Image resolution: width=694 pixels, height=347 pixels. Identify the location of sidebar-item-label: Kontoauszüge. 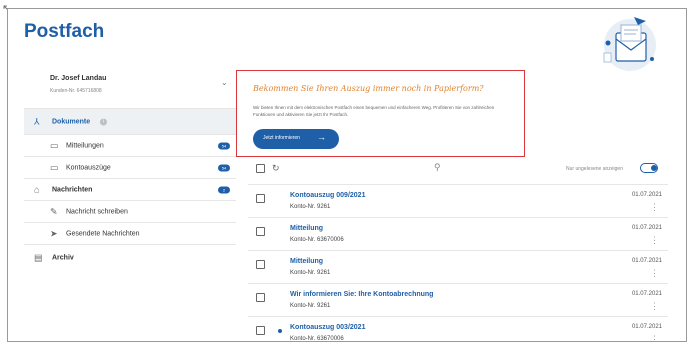
(88, 167).